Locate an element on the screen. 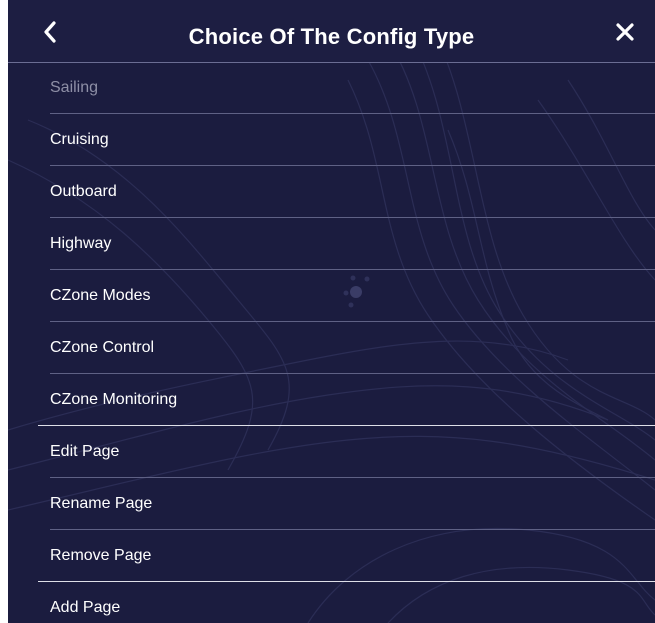 Image resolution: width=655 pixels, height=623 pixels. title-bar: Choice Of The Config Type is located at coordinates (331, 31).